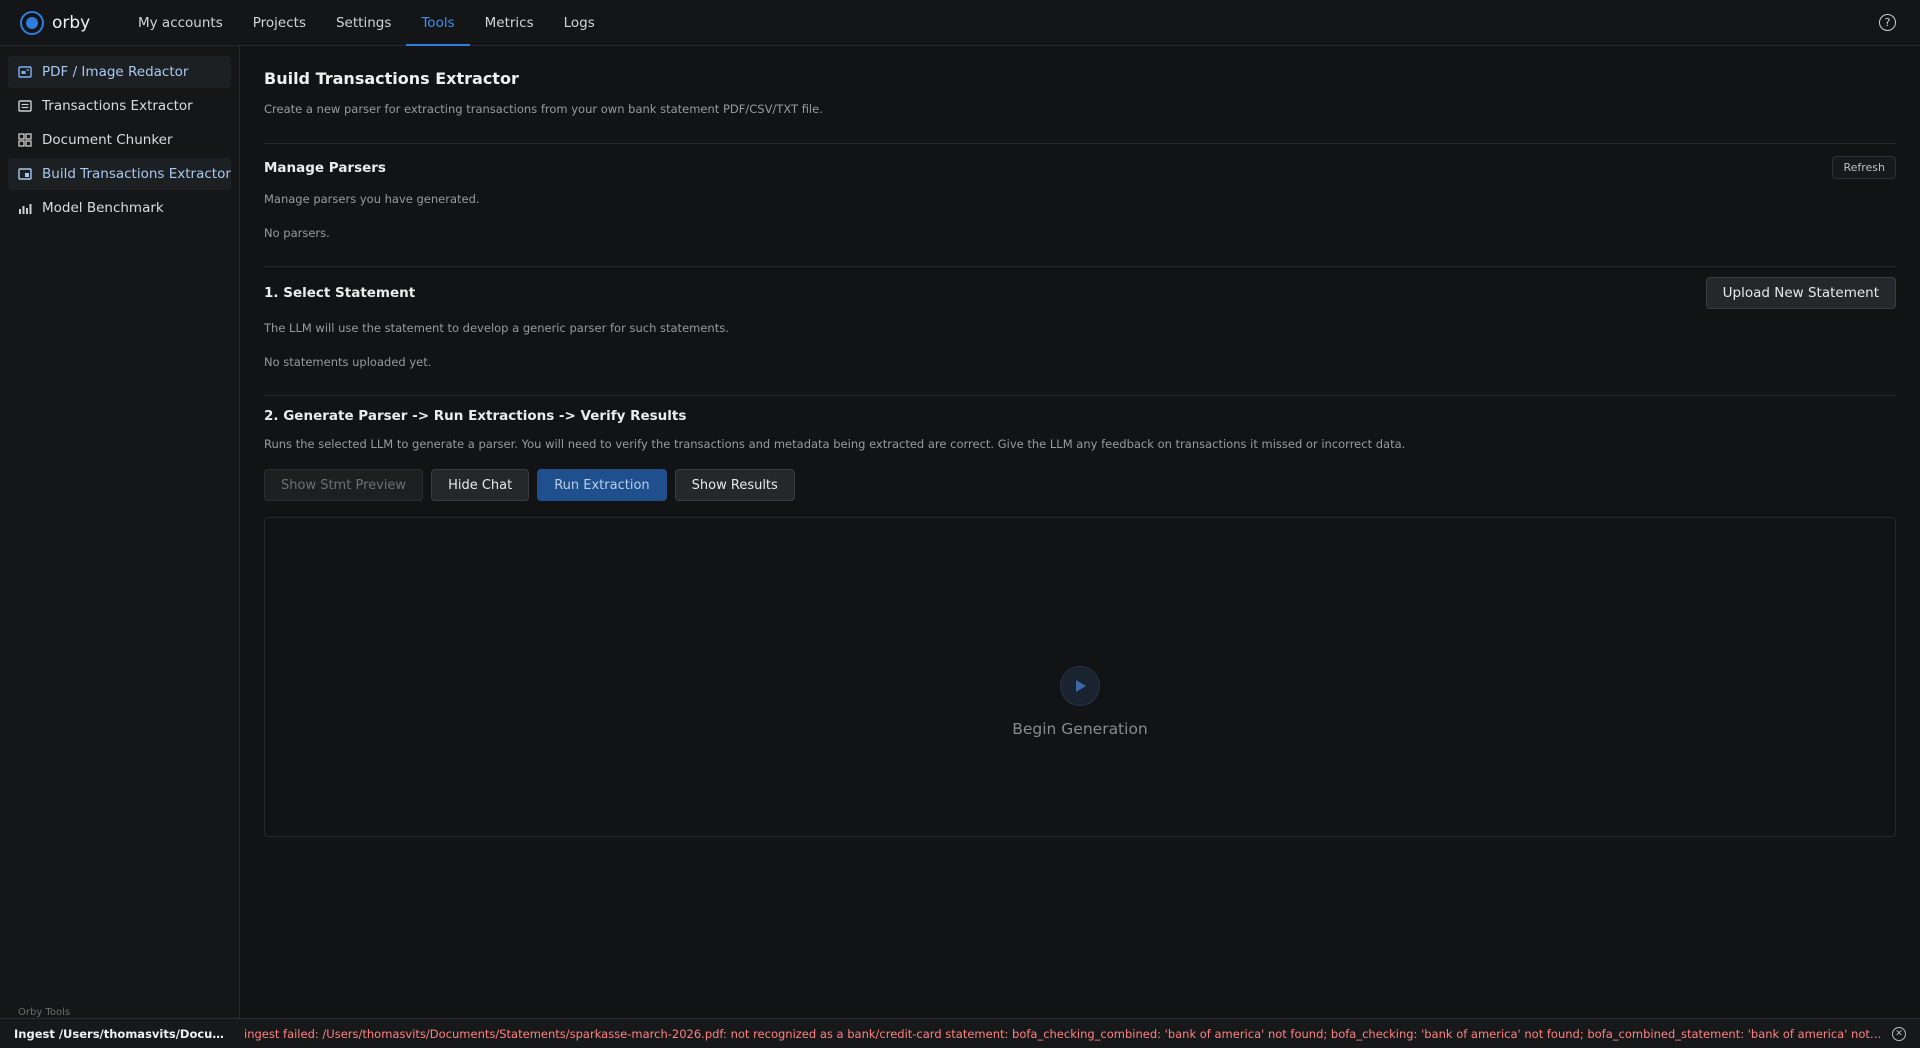  Describe the element at coordinates (734, 485) in the screenshot. I see `show-results-button: Show Results` at that location.